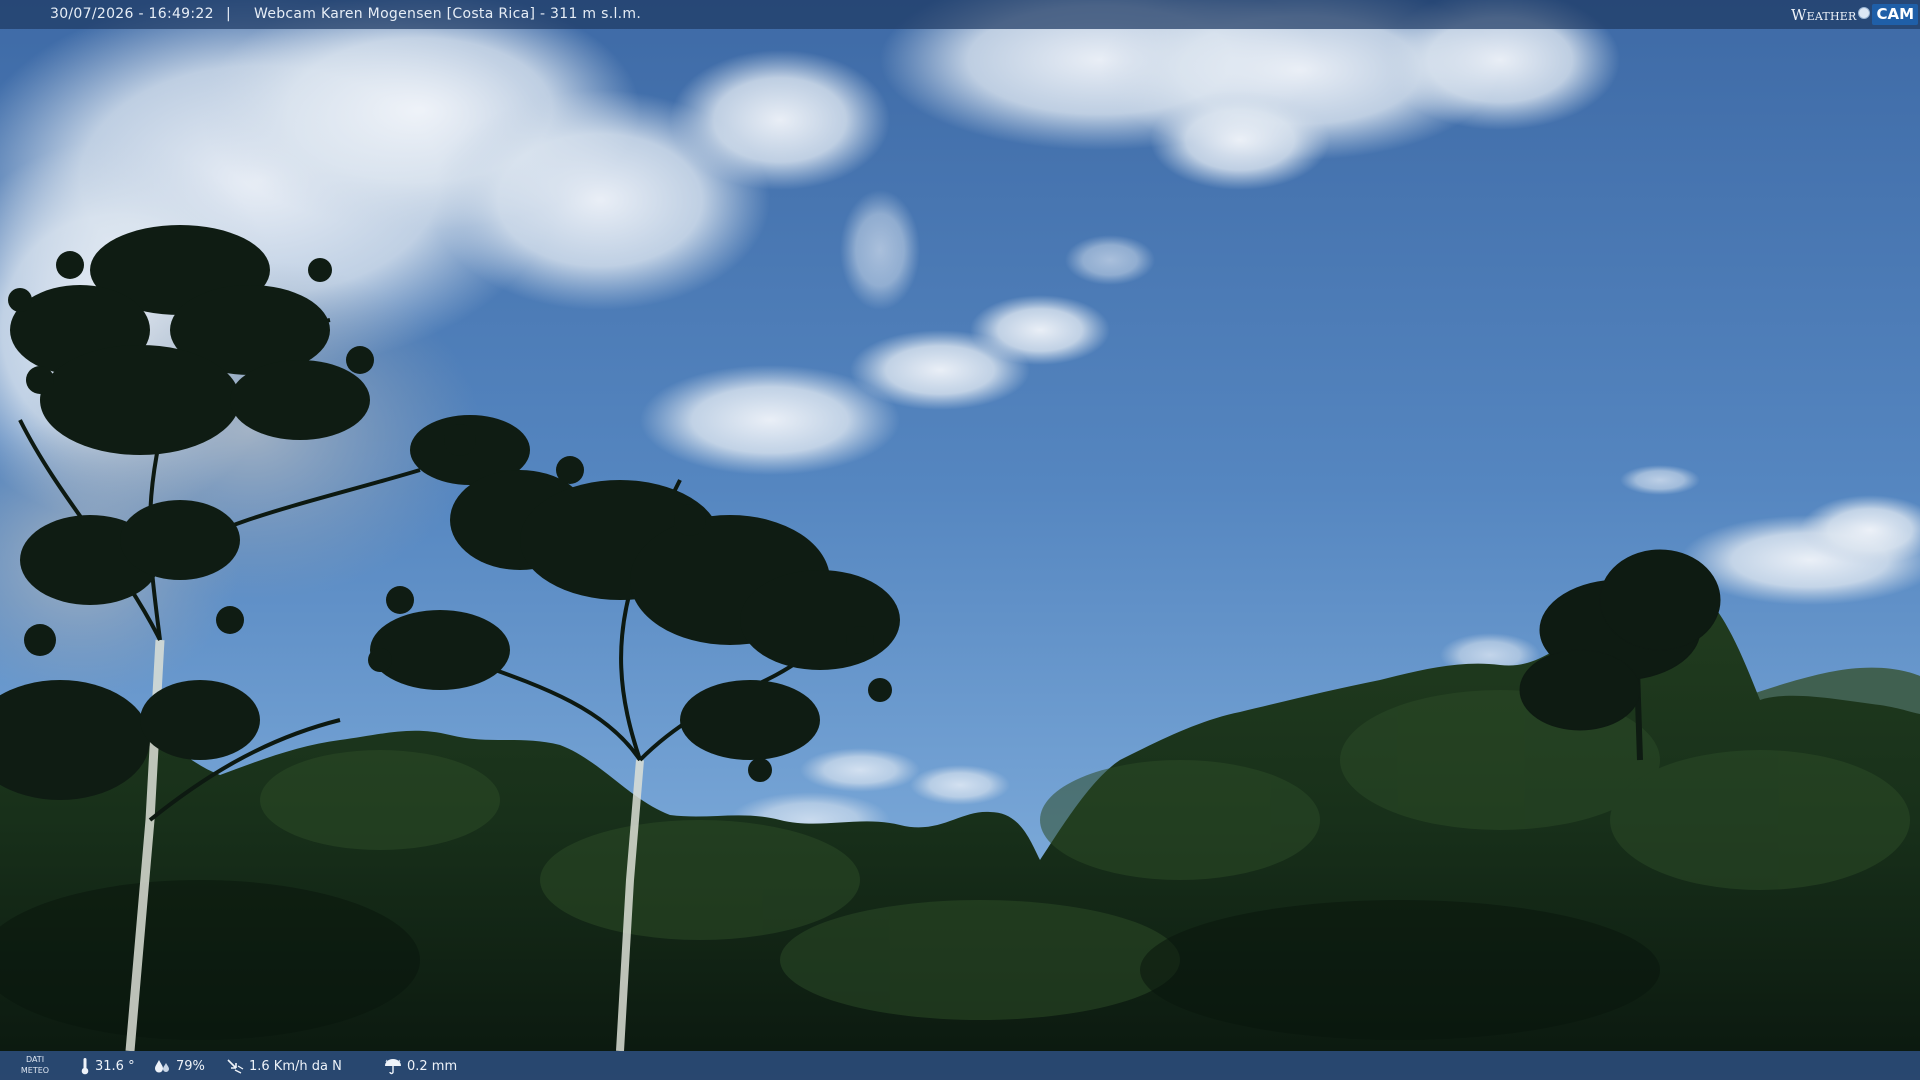 The image size is (1920, 1080). I want to click on humidity-reading: 79%, so click(179, 1066).